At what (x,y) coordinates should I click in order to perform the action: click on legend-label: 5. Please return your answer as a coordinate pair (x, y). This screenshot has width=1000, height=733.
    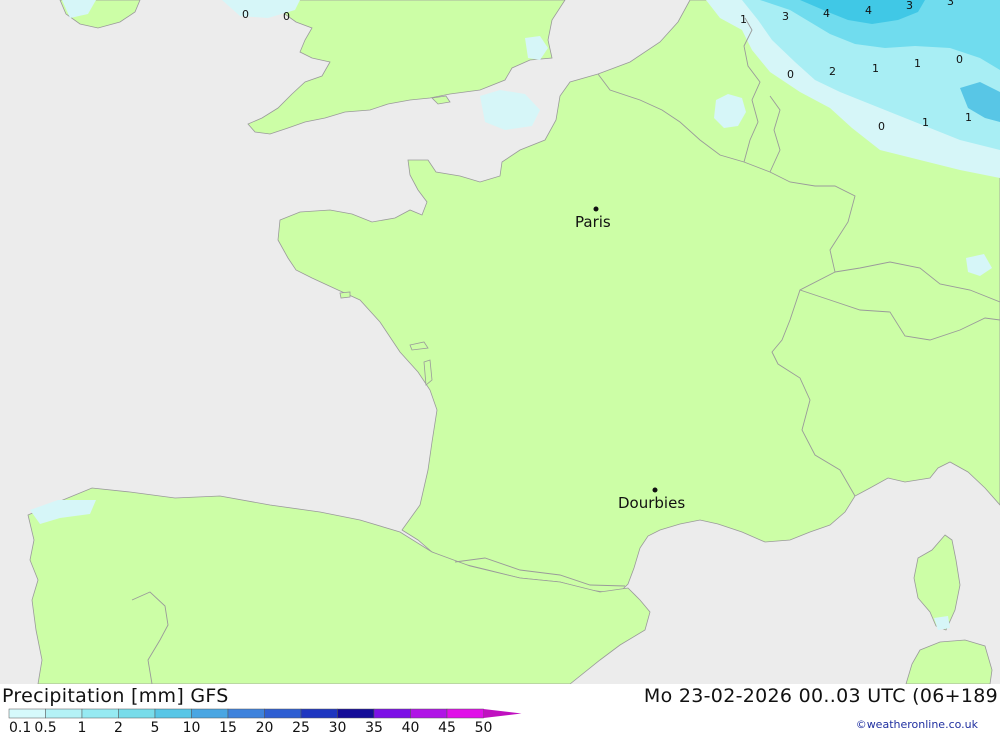
    Looking at the image, I should click on (155, 726).